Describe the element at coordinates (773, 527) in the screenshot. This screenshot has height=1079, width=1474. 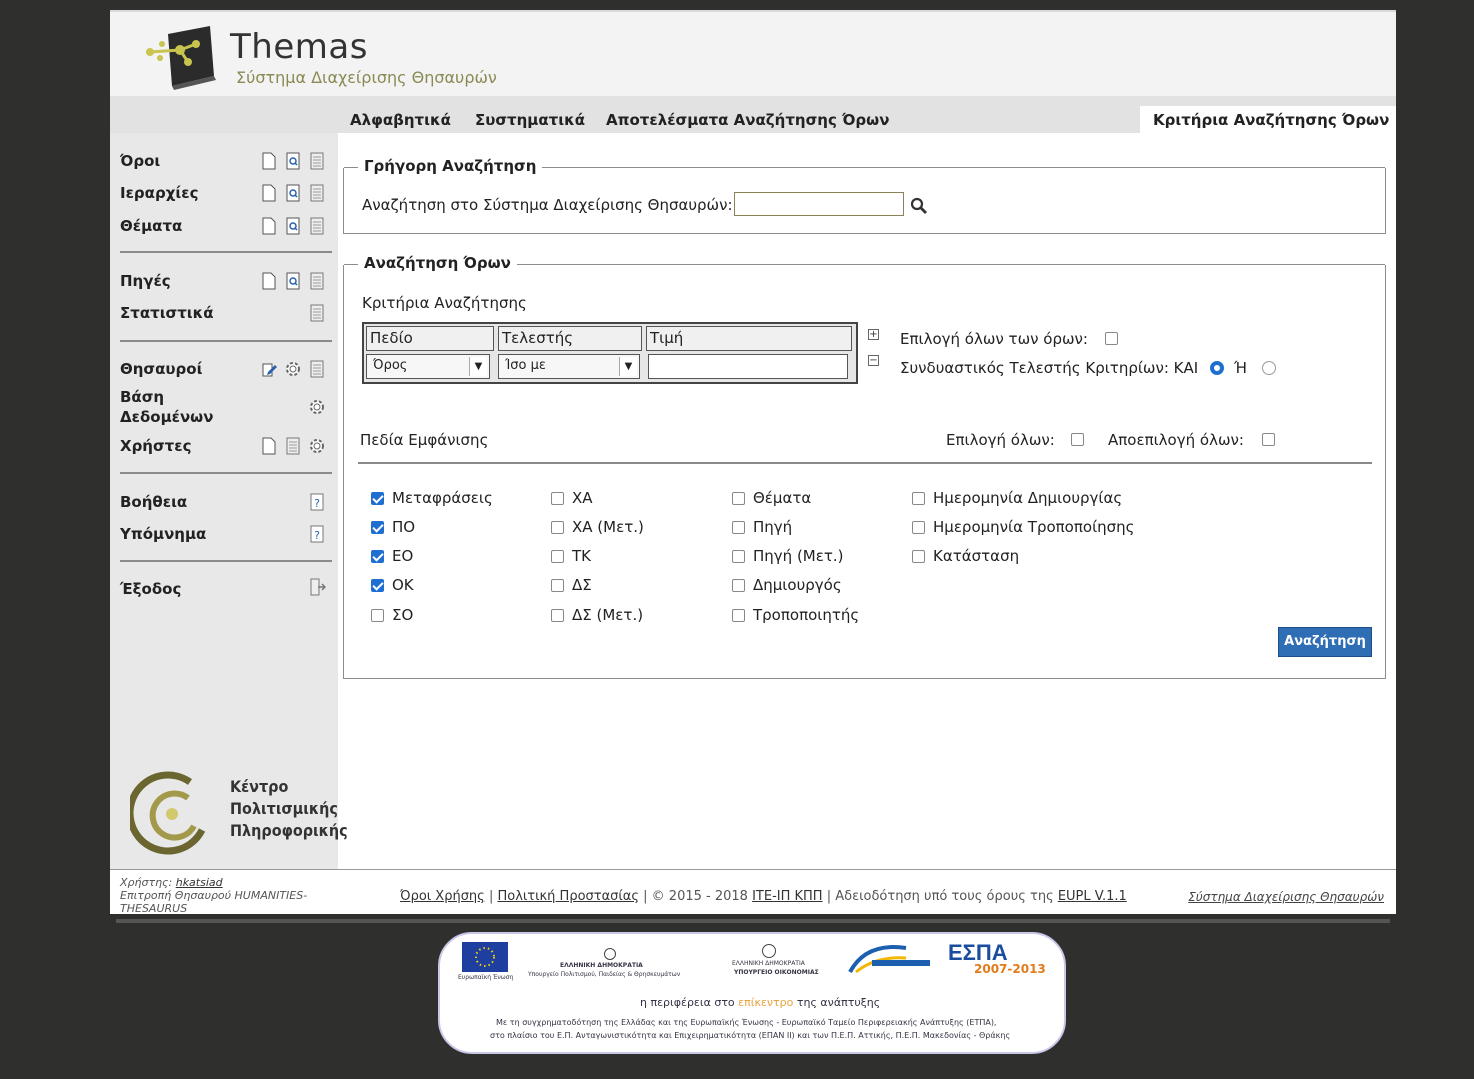
I see `field-label: Πηγή` at that location.